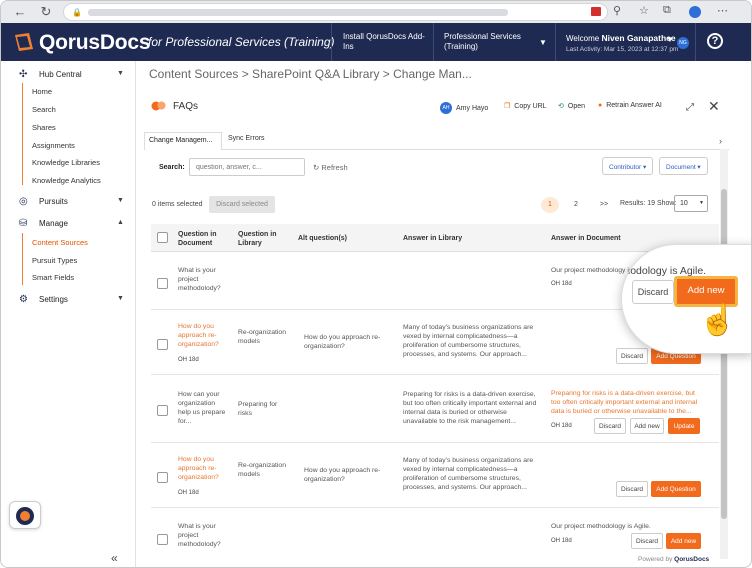  Describe the element at coordinates (630, 105) in the screenshot. I see `retrain-answer-ai-button: ● Retrain Answer AI` at that location.